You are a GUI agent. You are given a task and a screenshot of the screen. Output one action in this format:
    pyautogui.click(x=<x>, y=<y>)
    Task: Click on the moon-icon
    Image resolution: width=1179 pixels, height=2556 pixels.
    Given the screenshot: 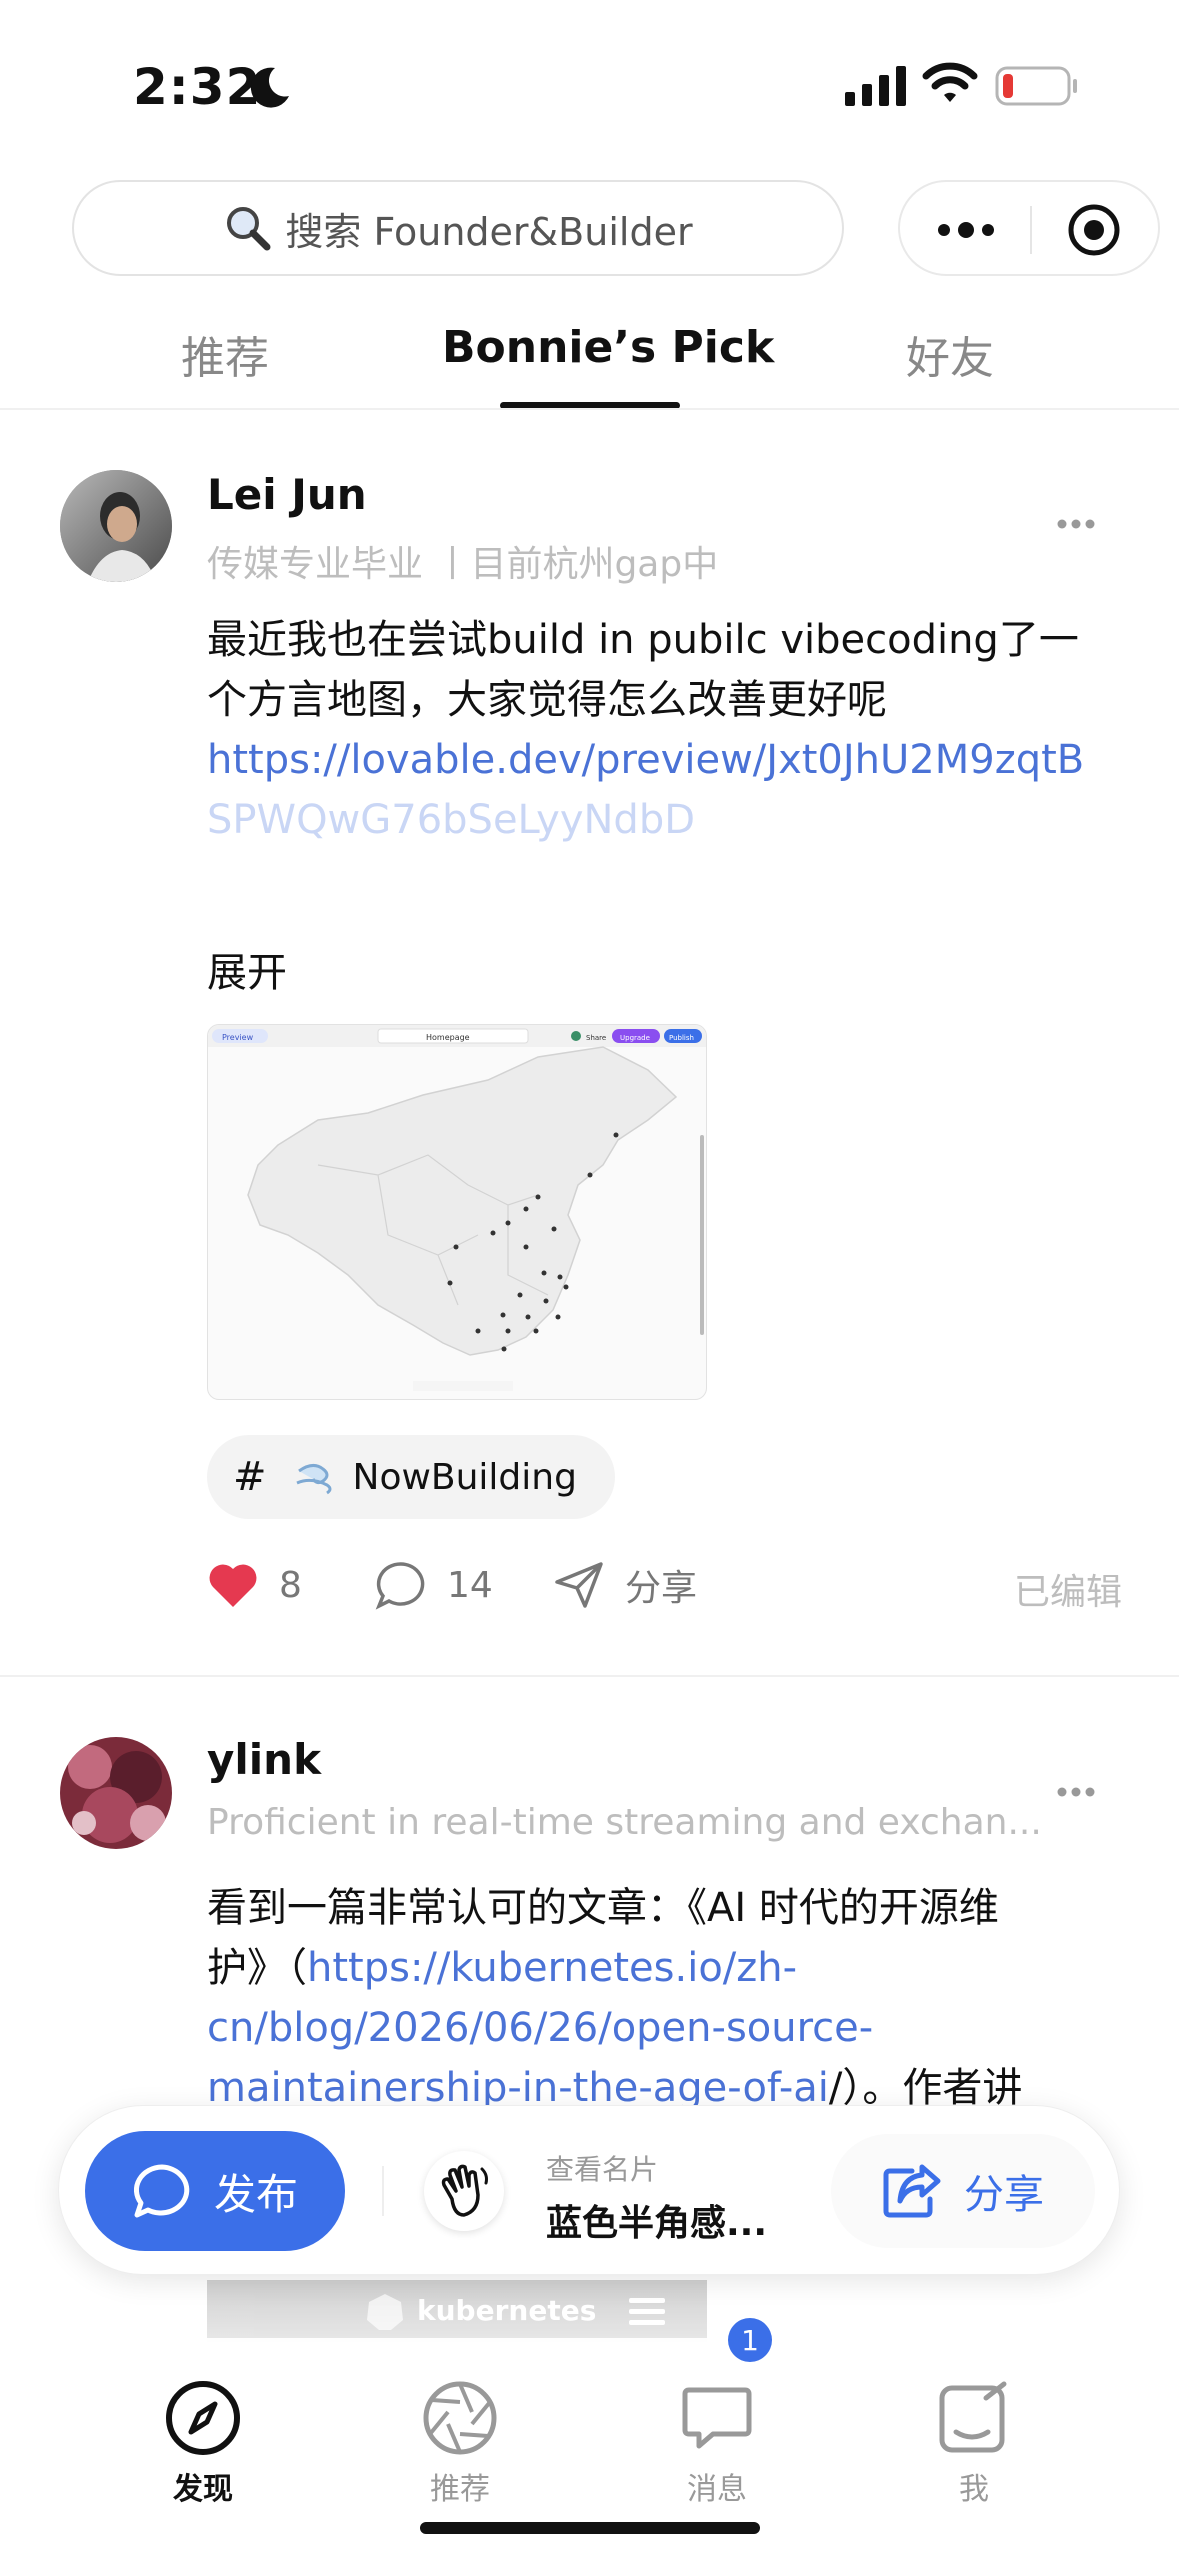 What is the action you would take?
    pyautogui.click(x=269, y=87)
    